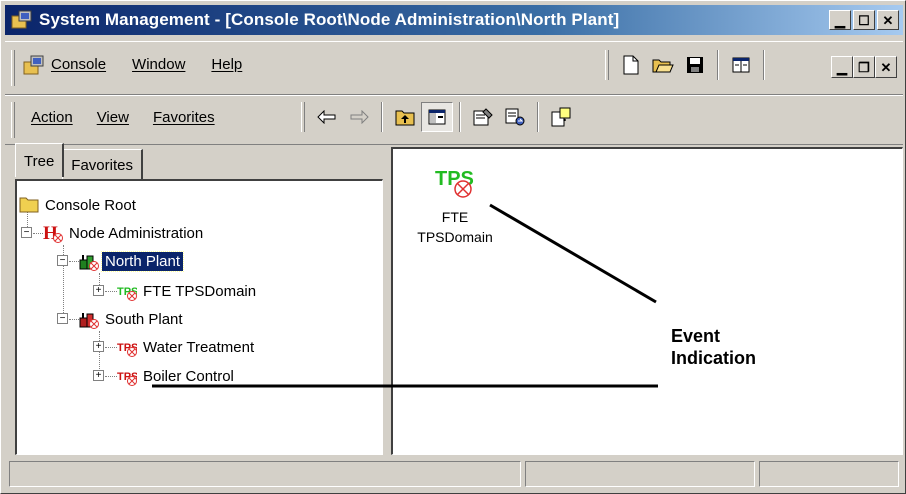  I want to click on tab-favorites: Favorites, so click(102, 165).